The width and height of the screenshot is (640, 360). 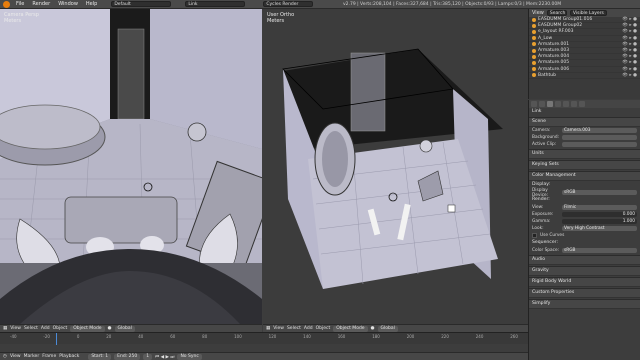 I want to click on color-space-field: sRGB, so click(x=599, y=250).